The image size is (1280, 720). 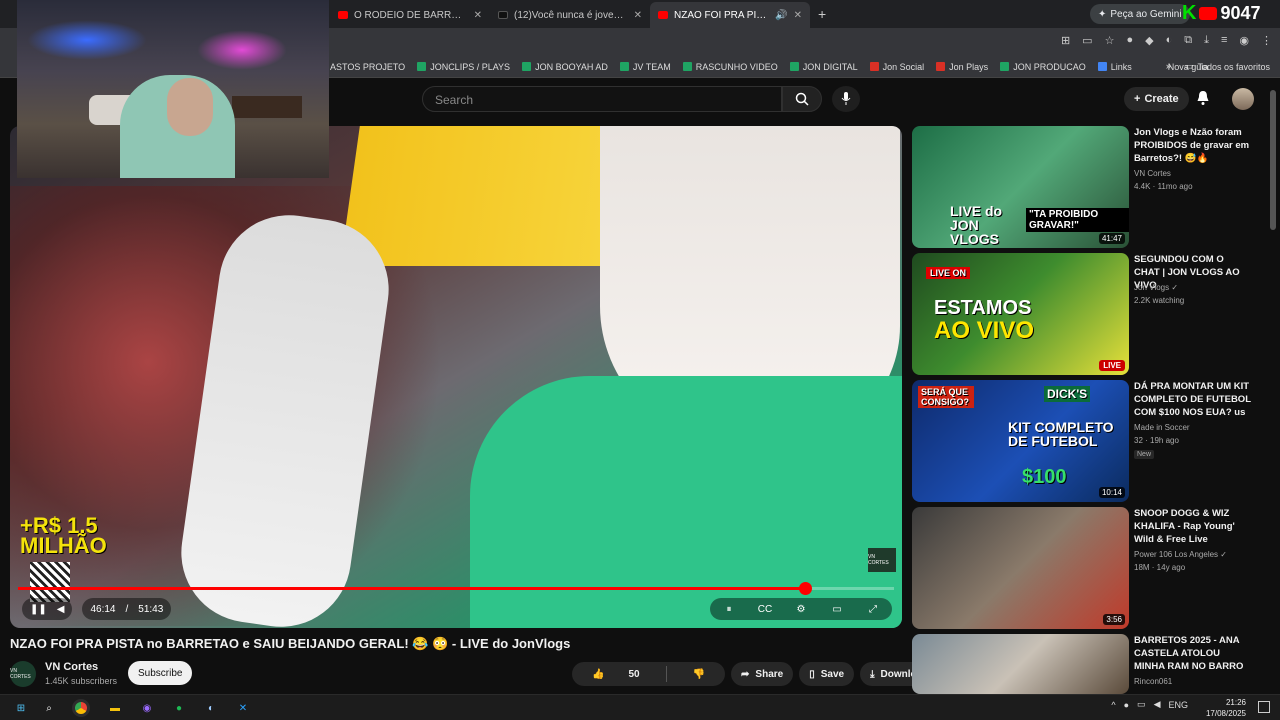 I want to click on search-input: Search, so click(x=602, y=99).